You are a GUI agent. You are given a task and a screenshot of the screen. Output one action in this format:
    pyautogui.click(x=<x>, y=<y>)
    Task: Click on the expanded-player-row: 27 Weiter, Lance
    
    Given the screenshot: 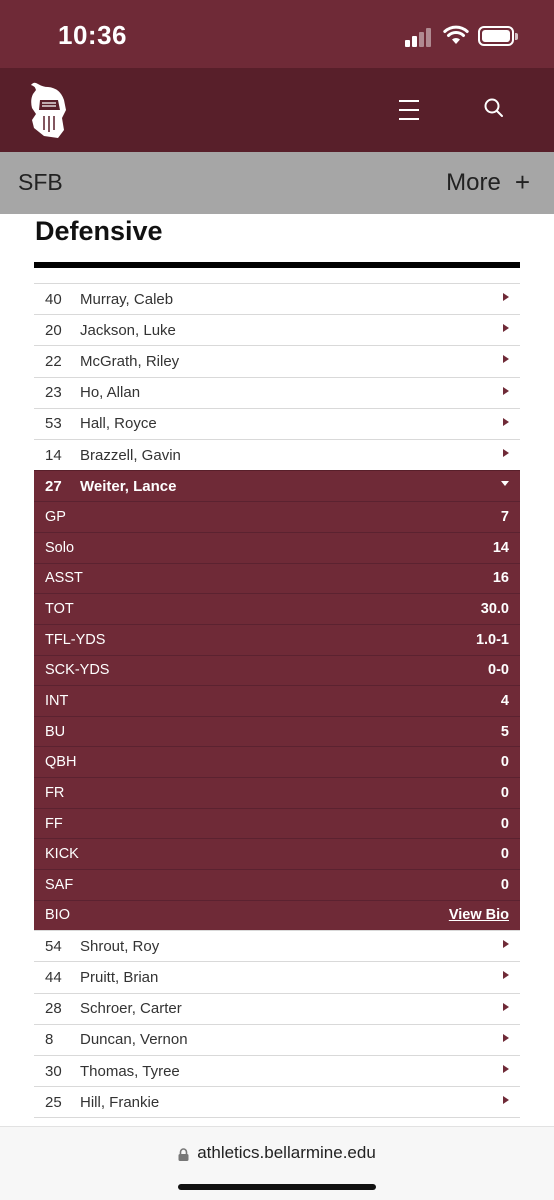 What is the action you would take?
    pyautogui.click(x=277, y=486)
    